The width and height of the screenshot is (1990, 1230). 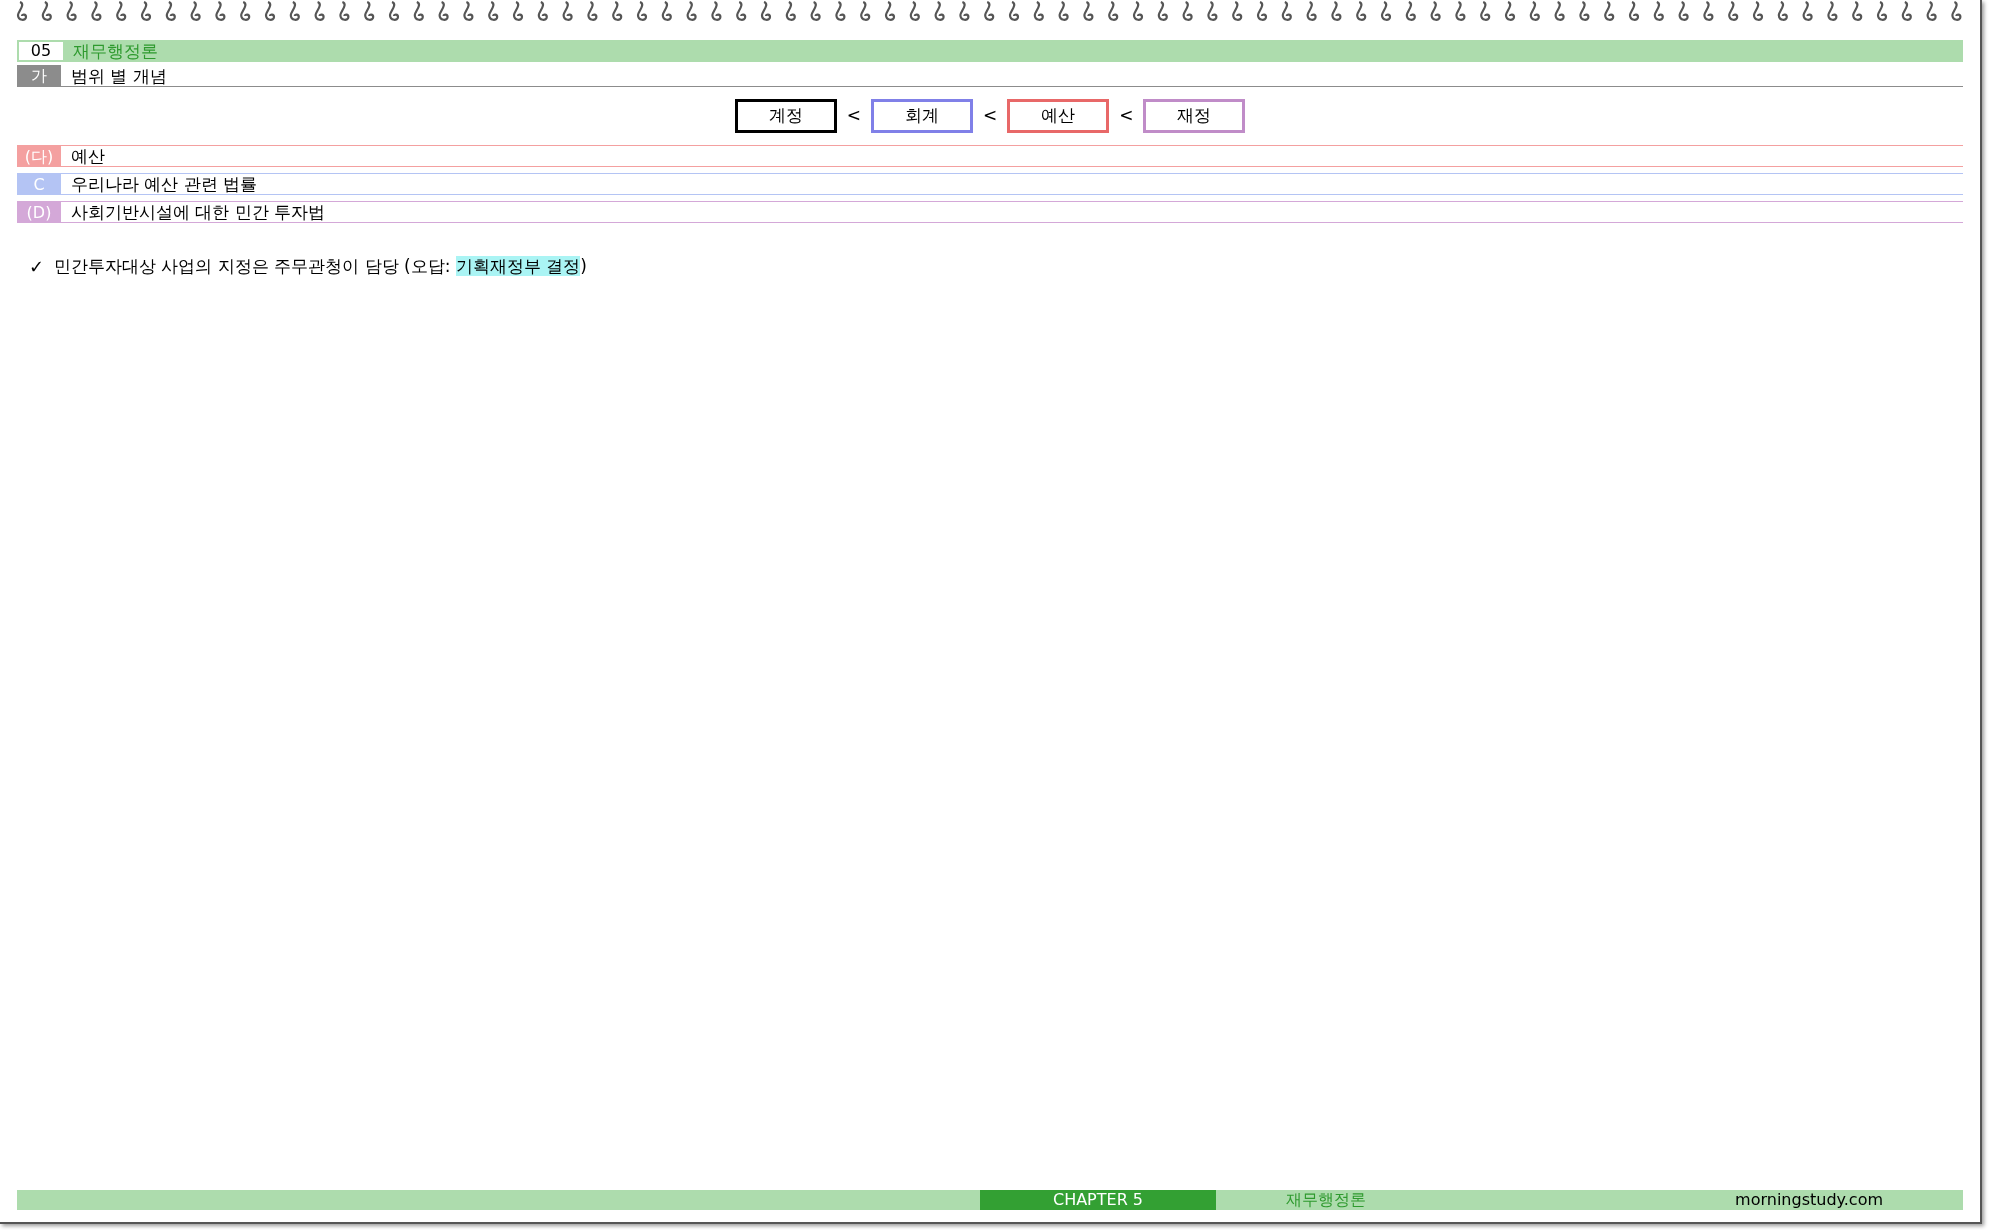 What do you see at coordinates (88, 156) in the screenshot?
I see `heading-title: 예산` at bounding box center [88, 156].